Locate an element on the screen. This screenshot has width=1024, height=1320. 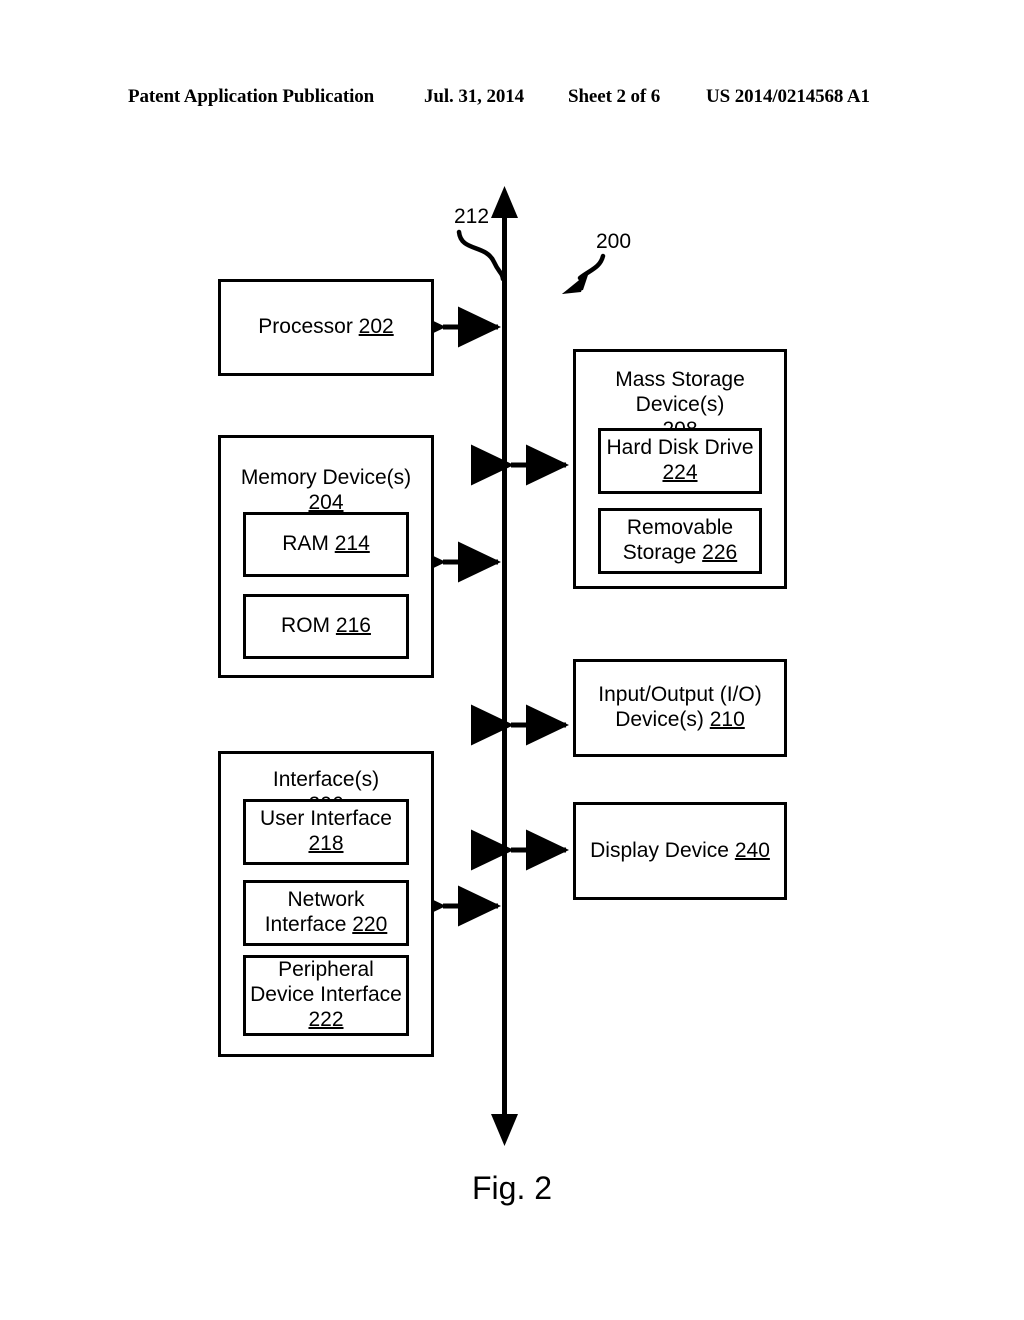
block-rom: ROM 216 is located at coordinates (326, 626).